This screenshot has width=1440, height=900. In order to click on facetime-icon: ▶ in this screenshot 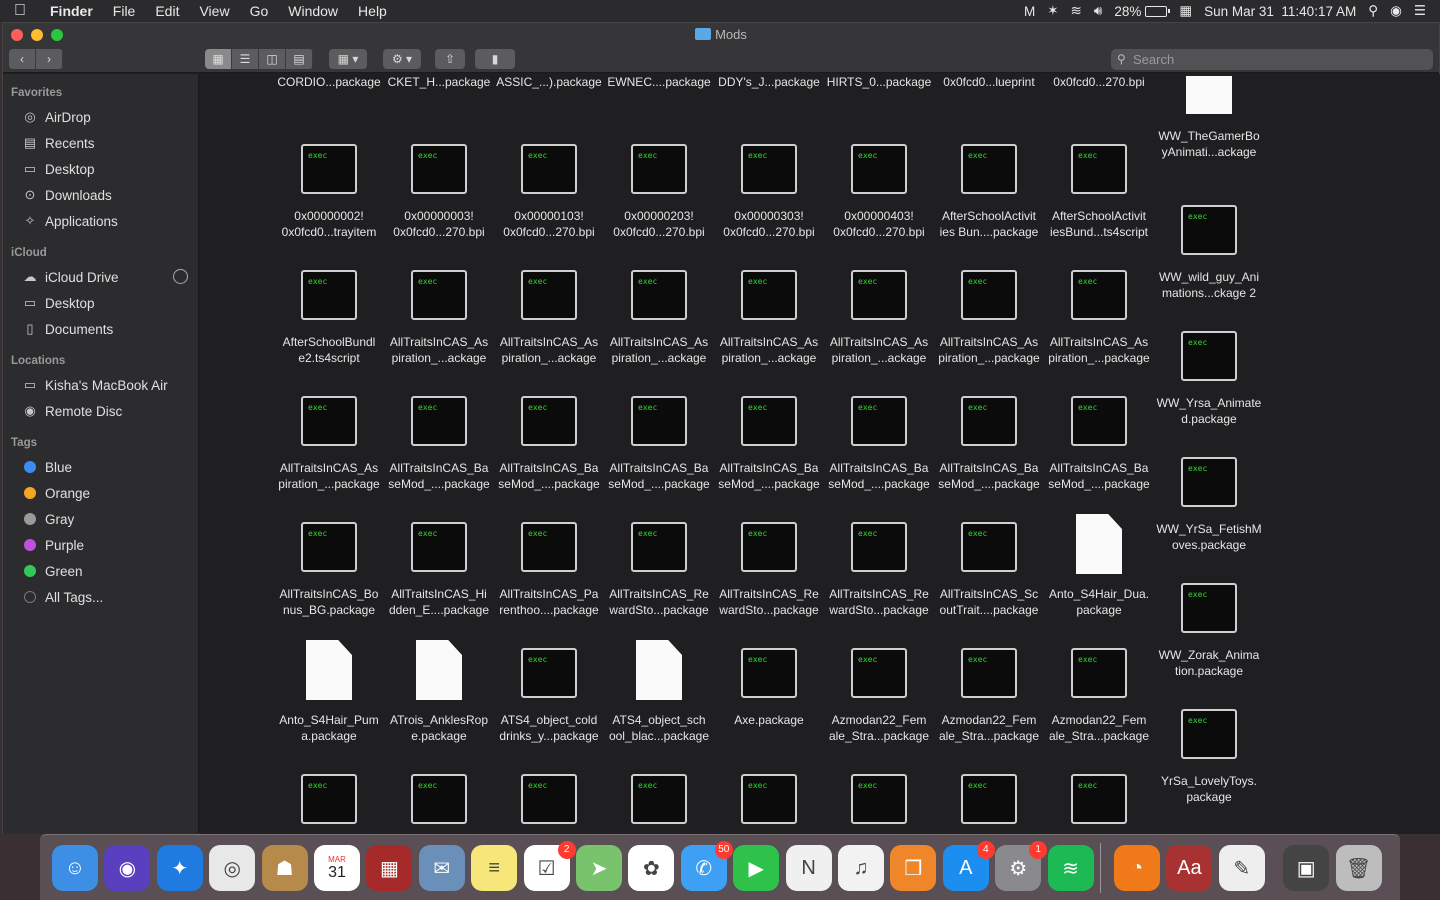, I will do `click(756, 868)`.